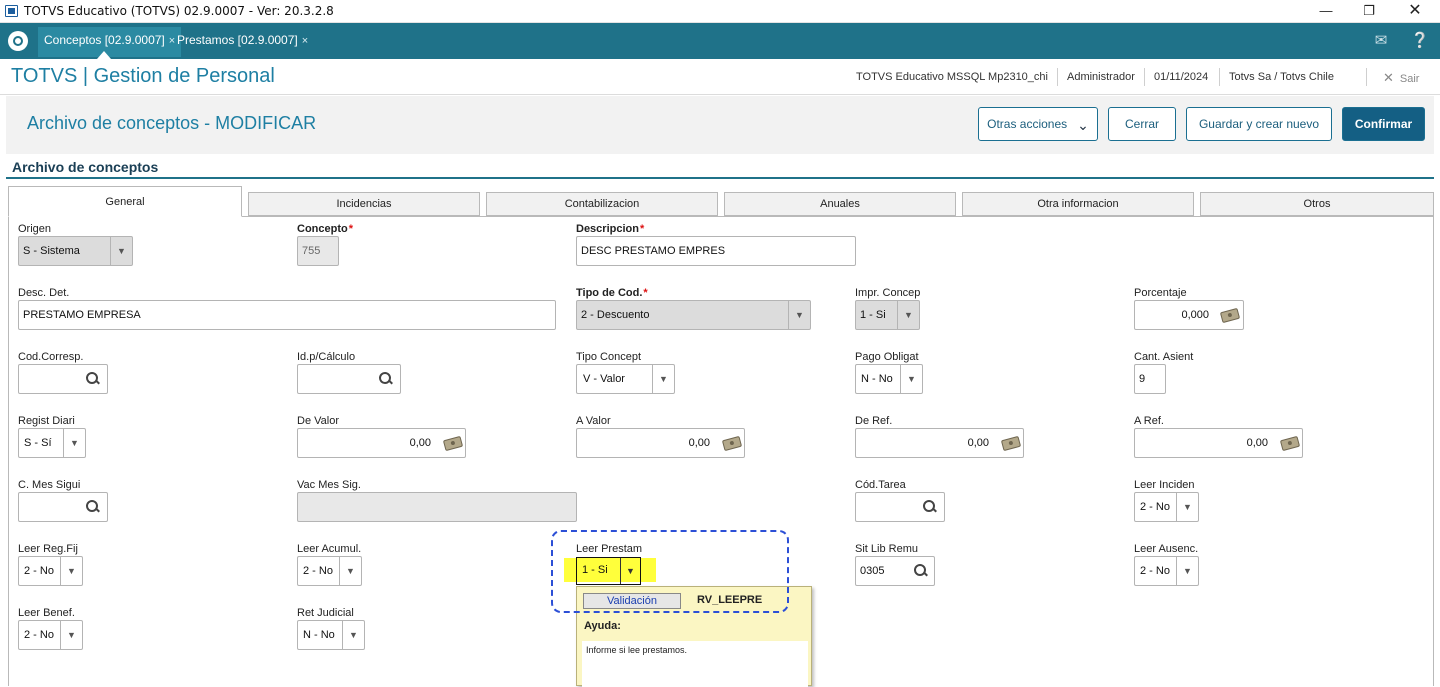 This screenshot has height=687, width=1440. I want to click on tipo-concept-label: Tipo Concept, so click(609, 357).